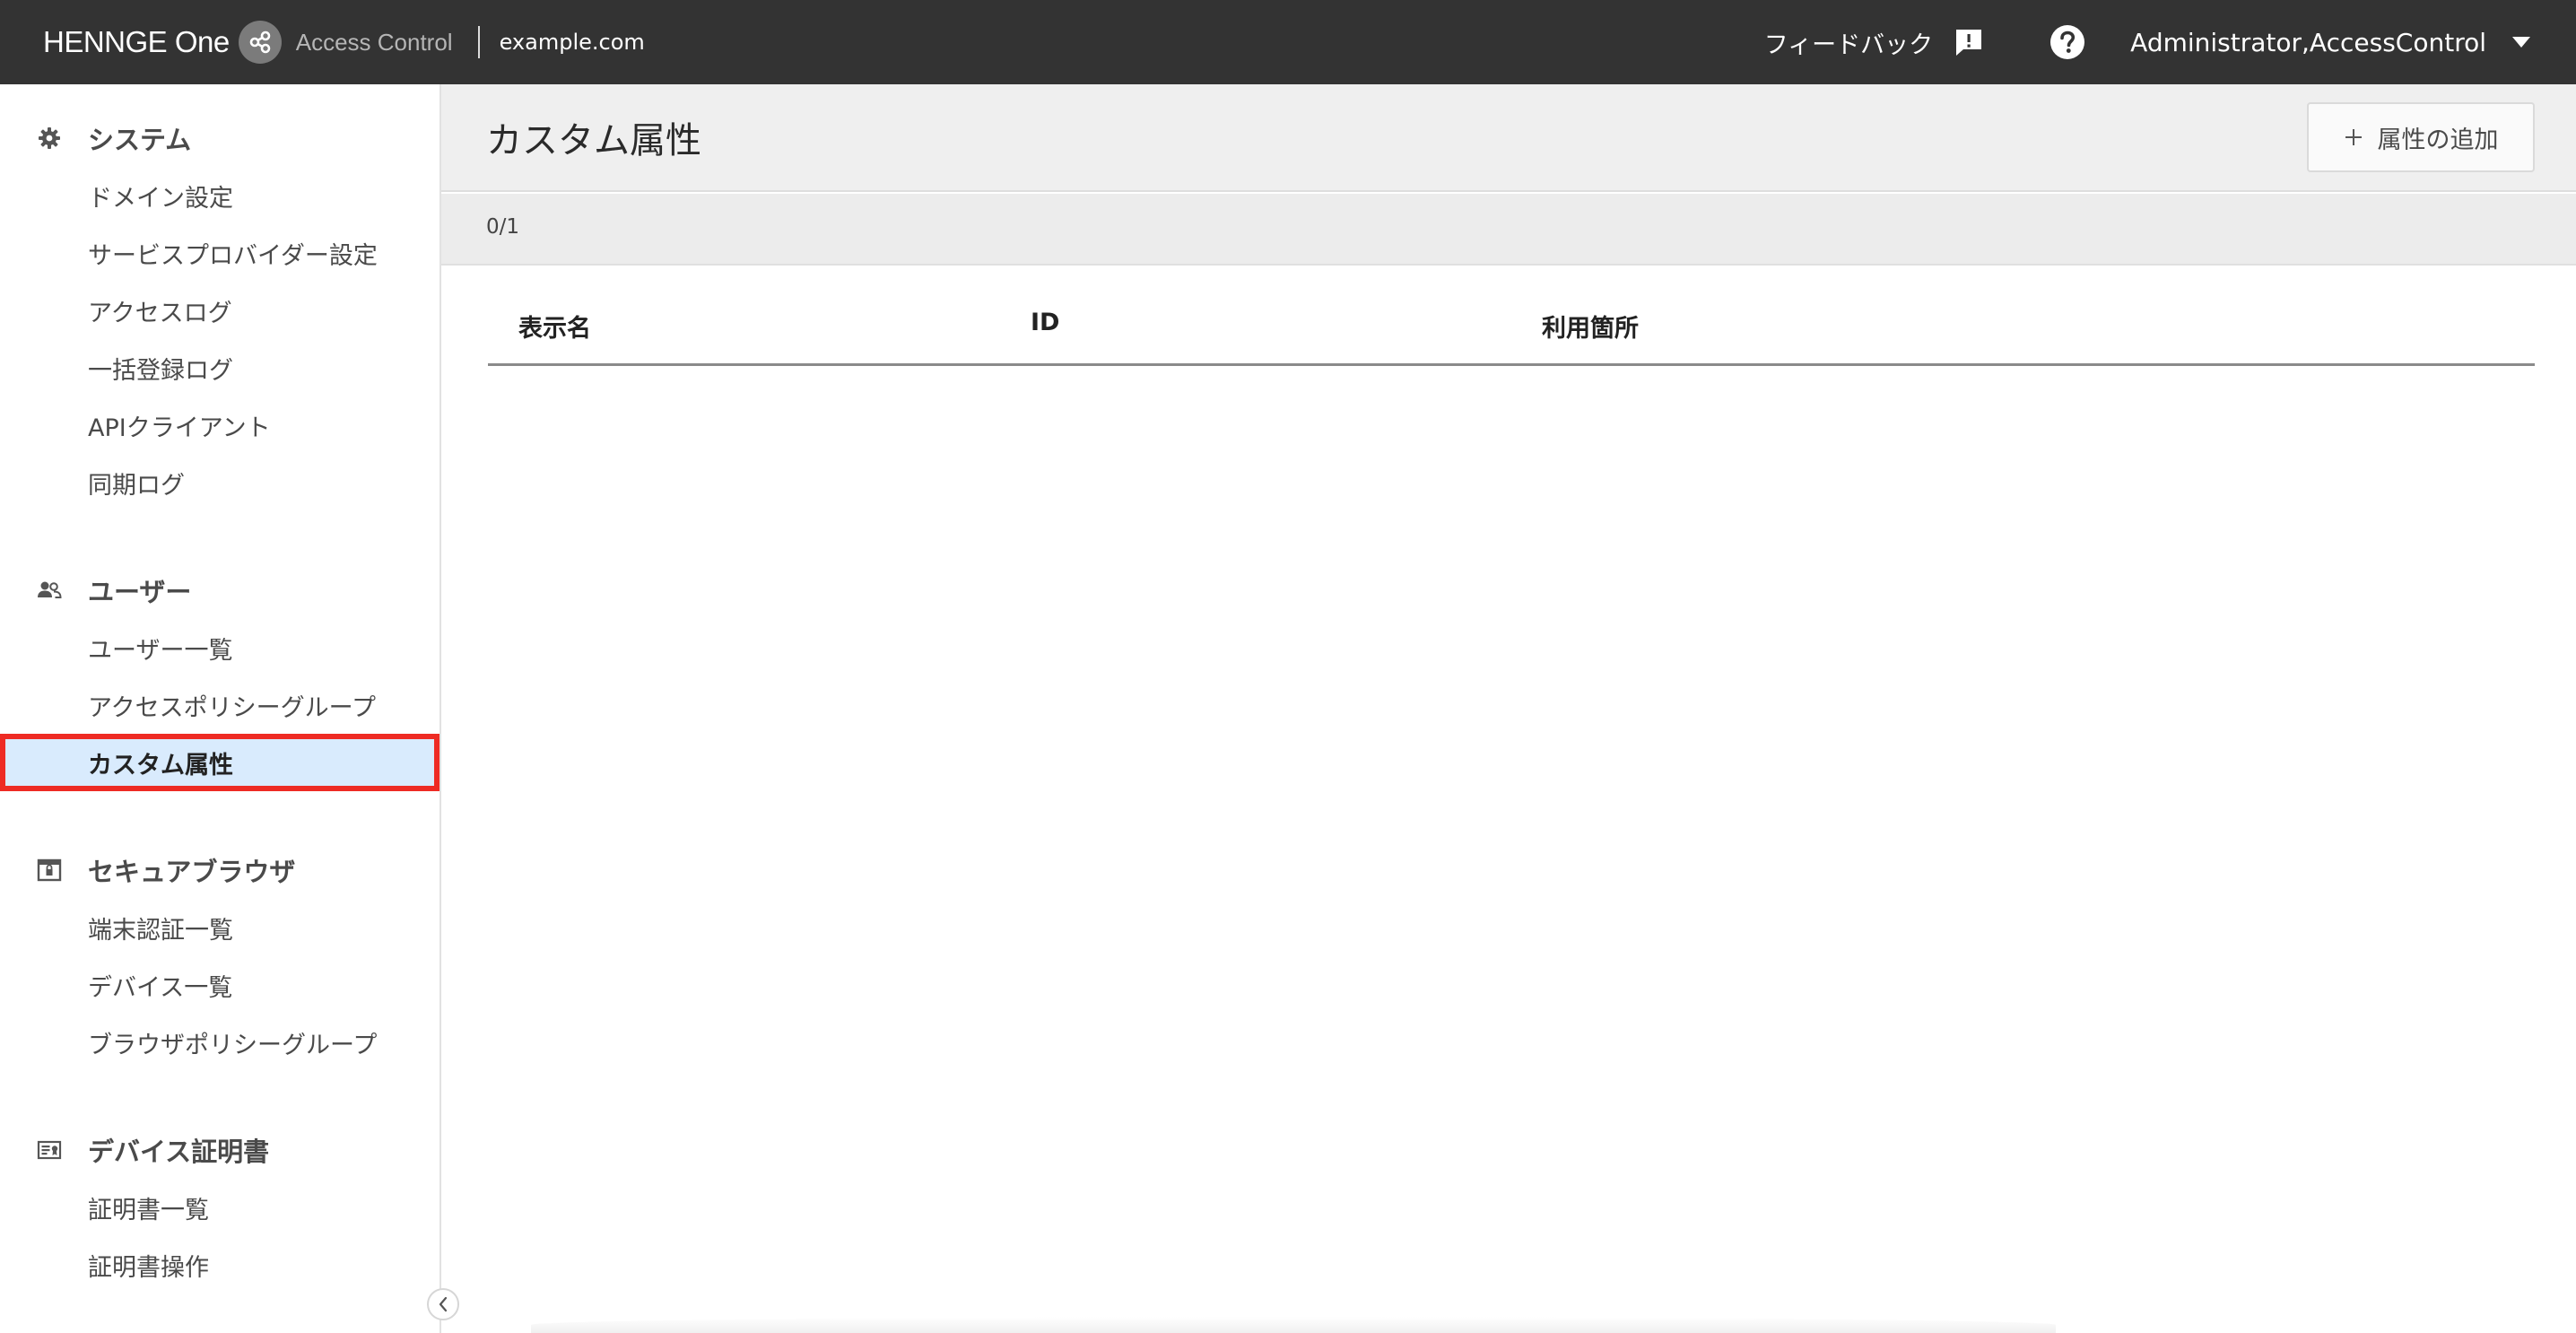  What do you see at coordinates (1969, 42) in the screenshot?
I see `feedback-icon` at bounding box center [1969, 42].